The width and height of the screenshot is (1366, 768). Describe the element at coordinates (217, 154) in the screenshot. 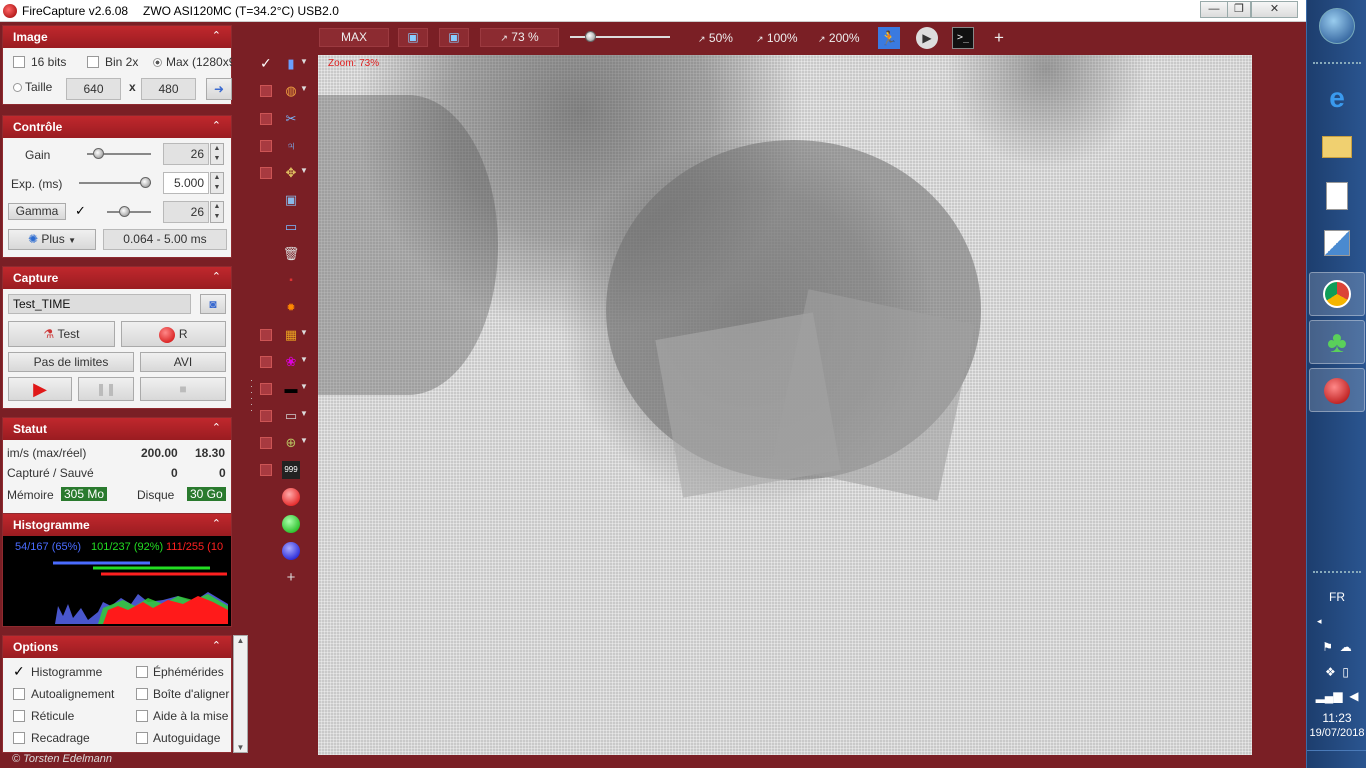

I see `gain-spinner: ▲ ▼` at that location.